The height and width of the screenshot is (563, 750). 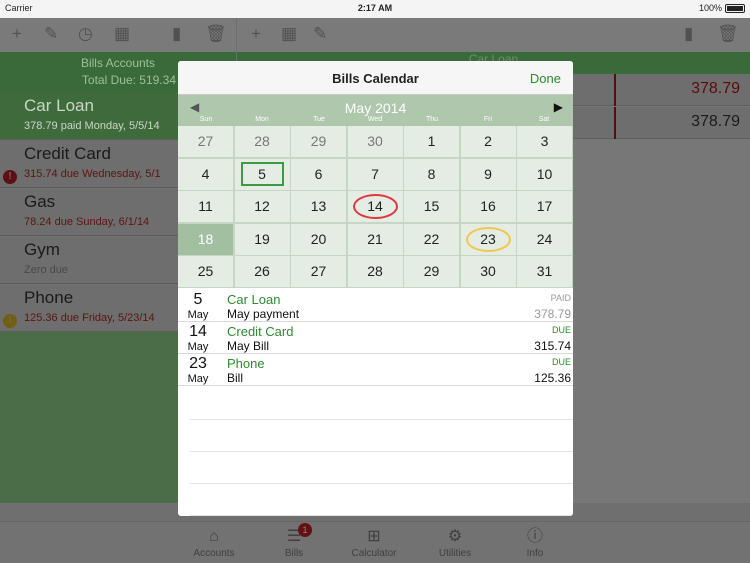 I want to click on calendar-icon: ▦, so click(x=122, y=34).